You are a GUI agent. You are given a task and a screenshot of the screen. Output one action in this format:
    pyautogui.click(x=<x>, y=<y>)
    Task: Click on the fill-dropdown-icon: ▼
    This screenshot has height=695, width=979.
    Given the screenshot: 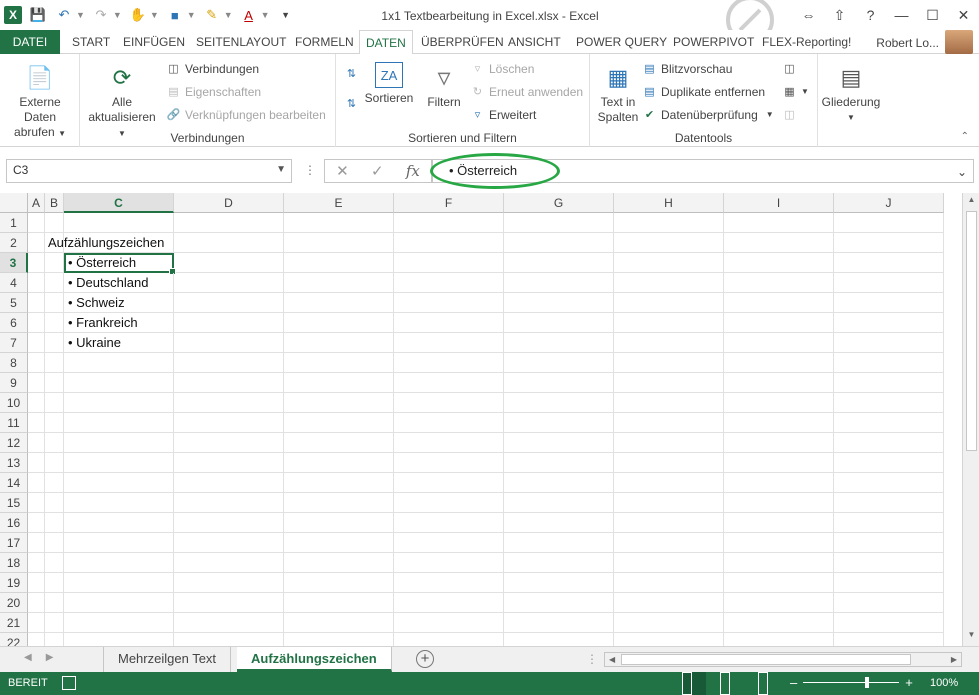 What is the action you would take?
    pyautogui.click(x=228, y=15)
    